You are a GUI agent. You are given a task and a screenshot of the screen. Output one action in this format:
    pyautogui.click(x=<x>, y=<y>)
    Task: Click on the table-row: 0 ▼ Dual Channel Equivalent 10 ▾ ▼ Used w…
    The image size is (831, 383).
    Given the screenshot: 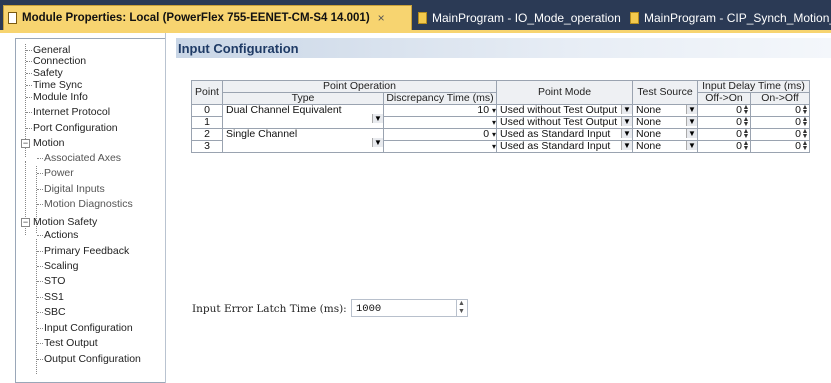 What is the action you would take?
    pyautogui.click(x=500, y=116)
    